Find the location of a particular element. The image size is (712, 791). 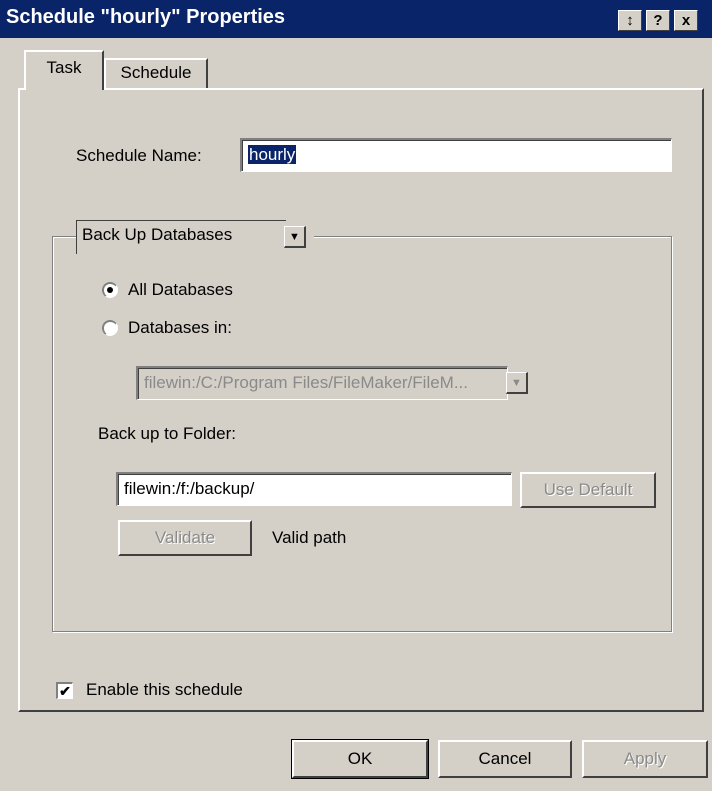

window-title: Schedule "hourly" Properties is located at coordinates (146, 17).